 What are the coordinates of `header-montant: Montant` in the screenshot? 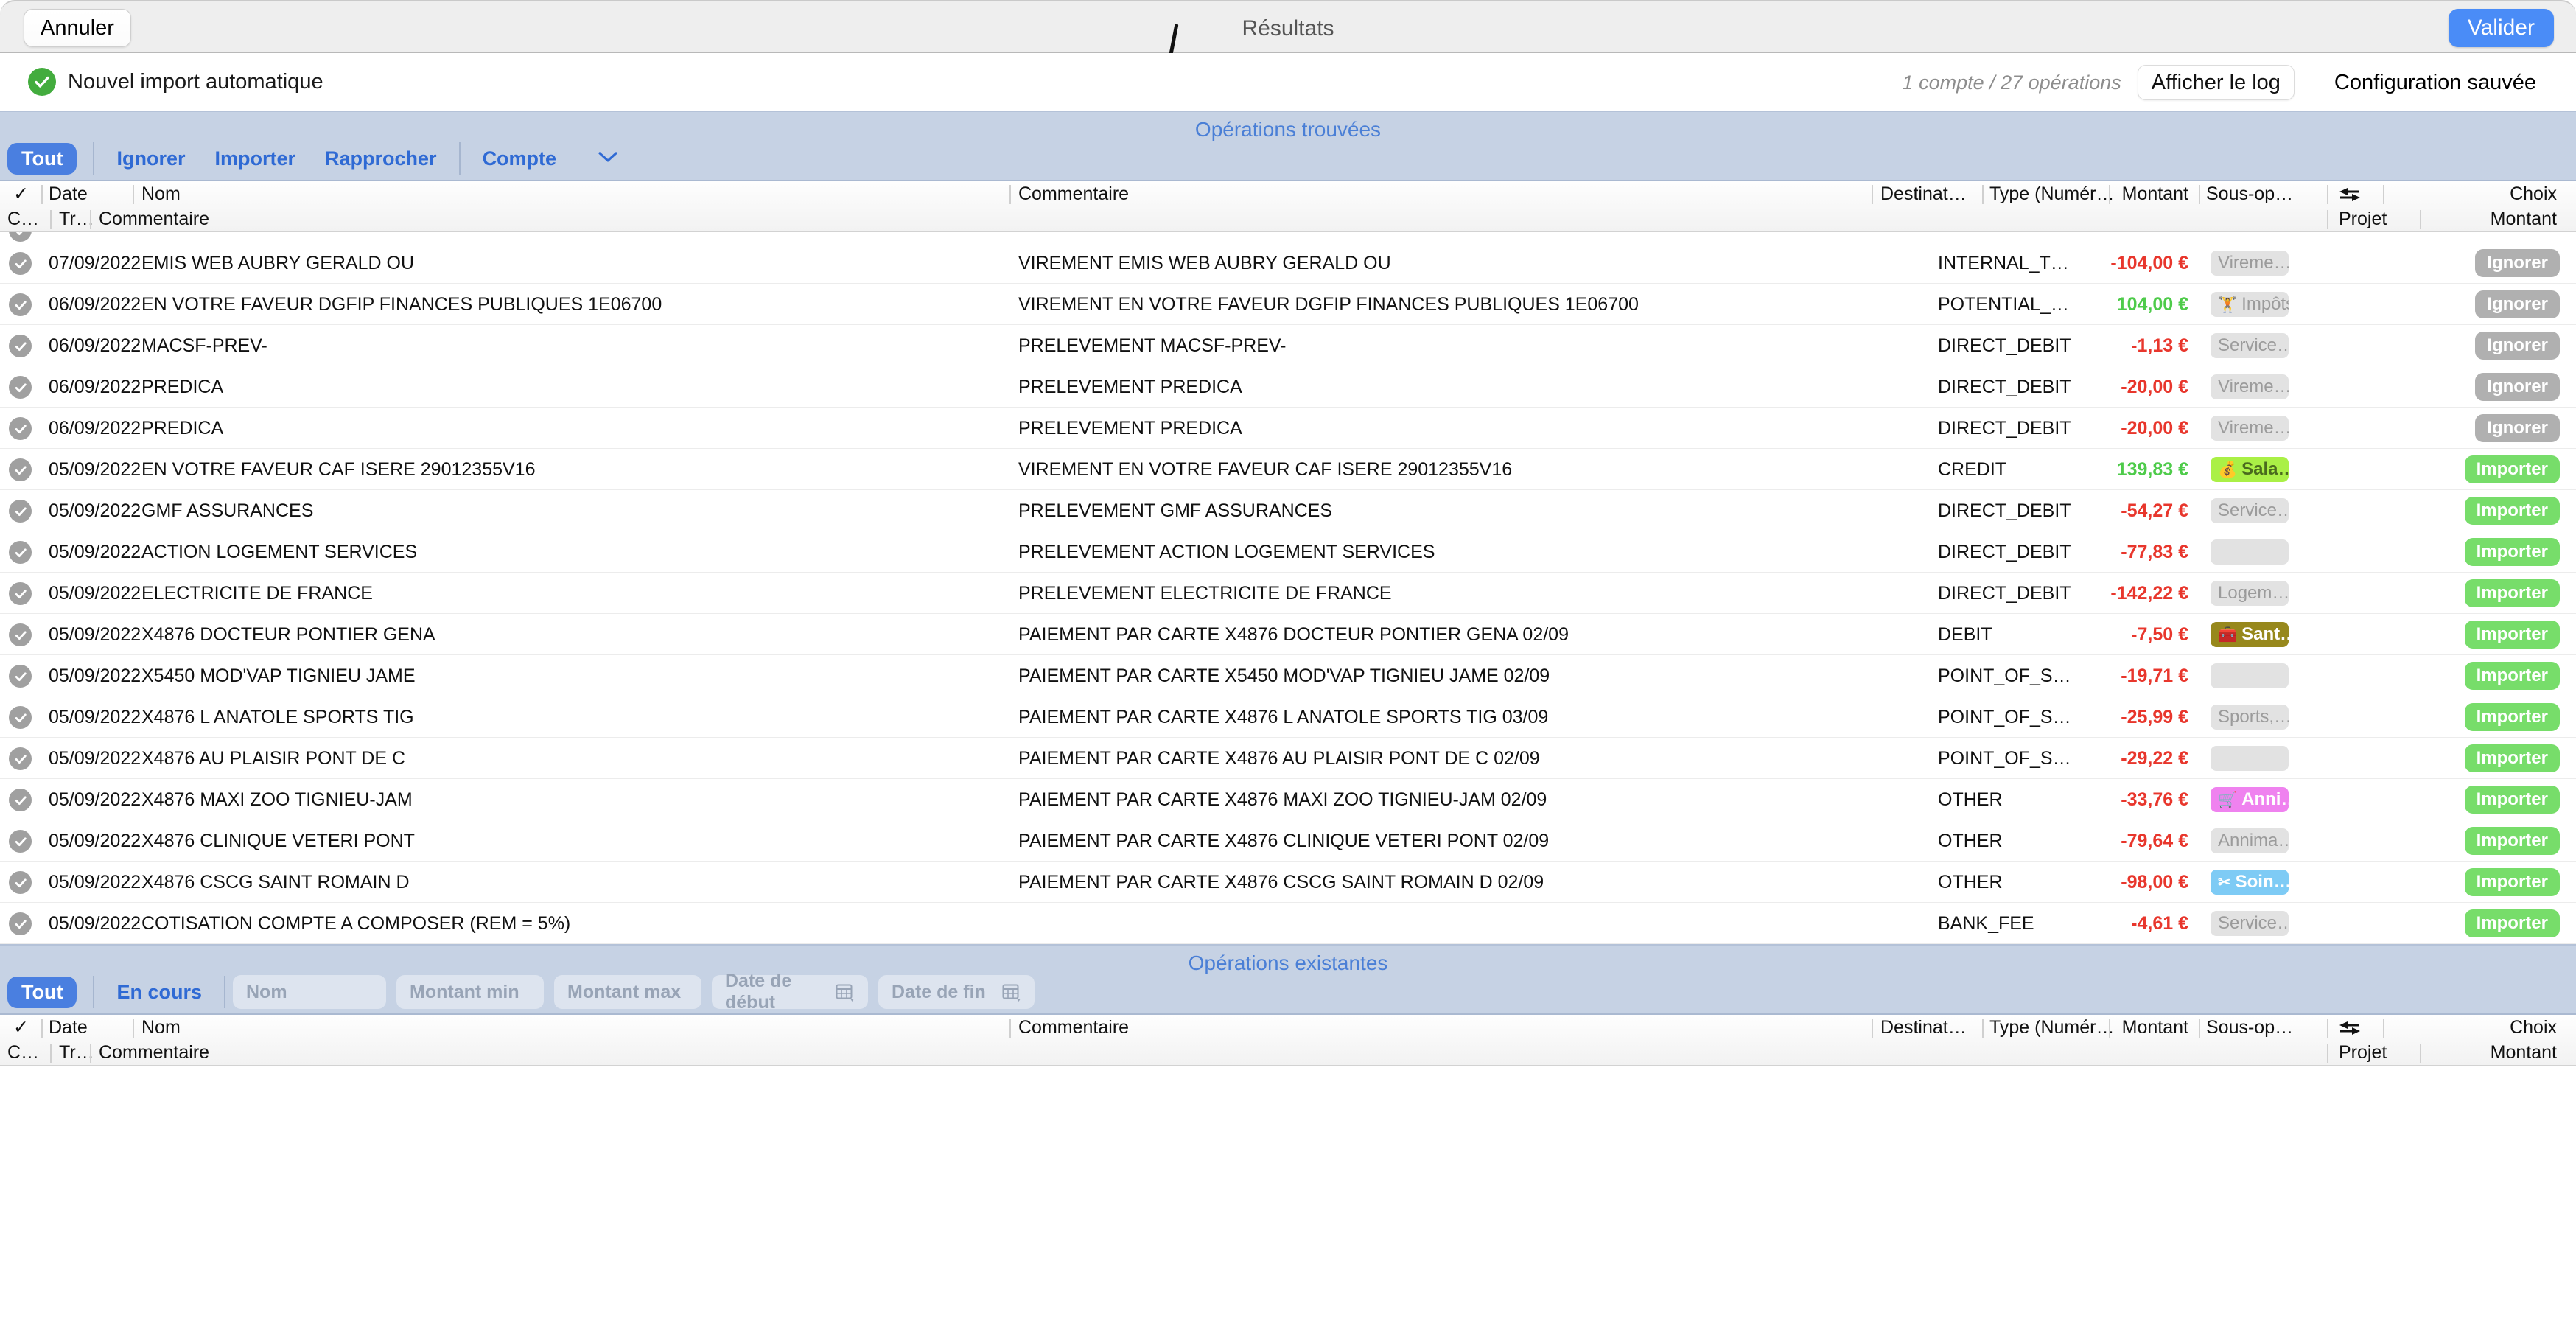 It's located at (2103, 193).